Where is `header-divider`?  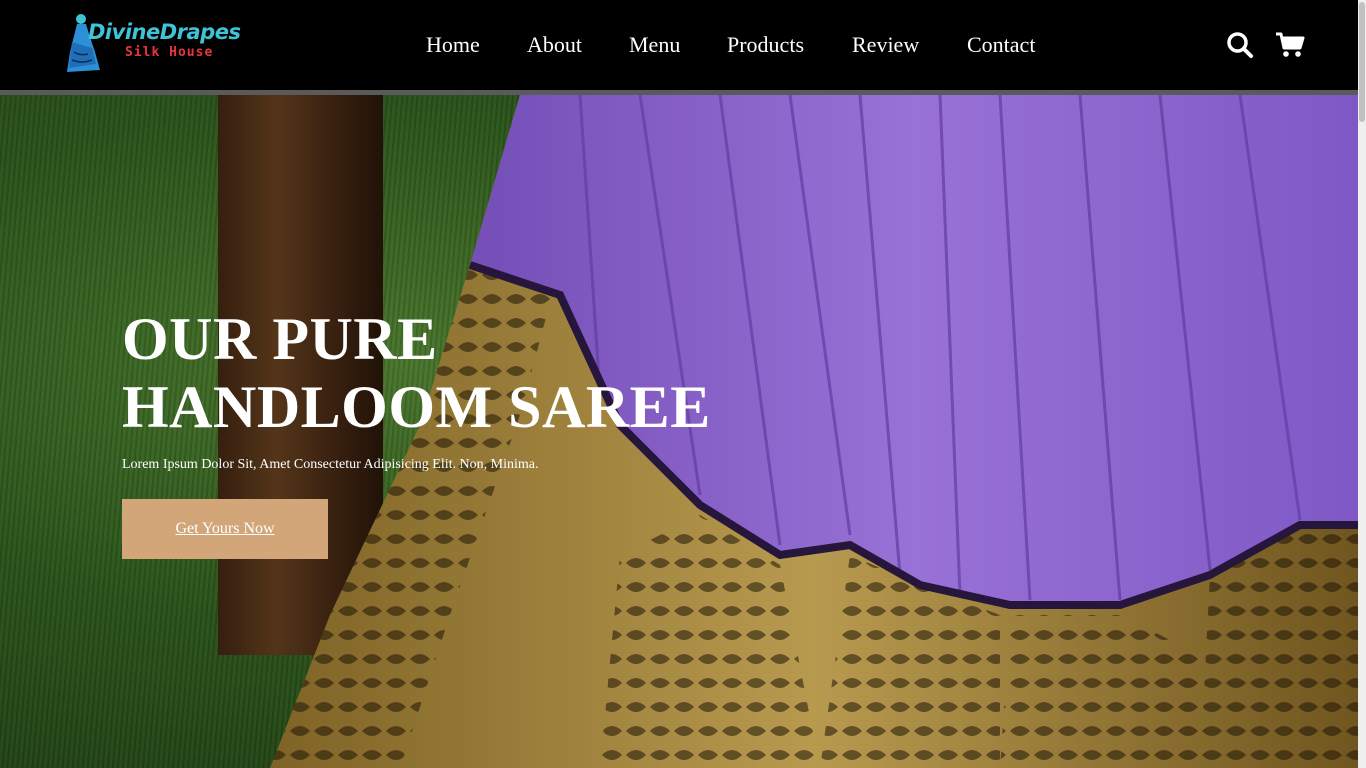
header-divider is located at coordinates (679, 92).